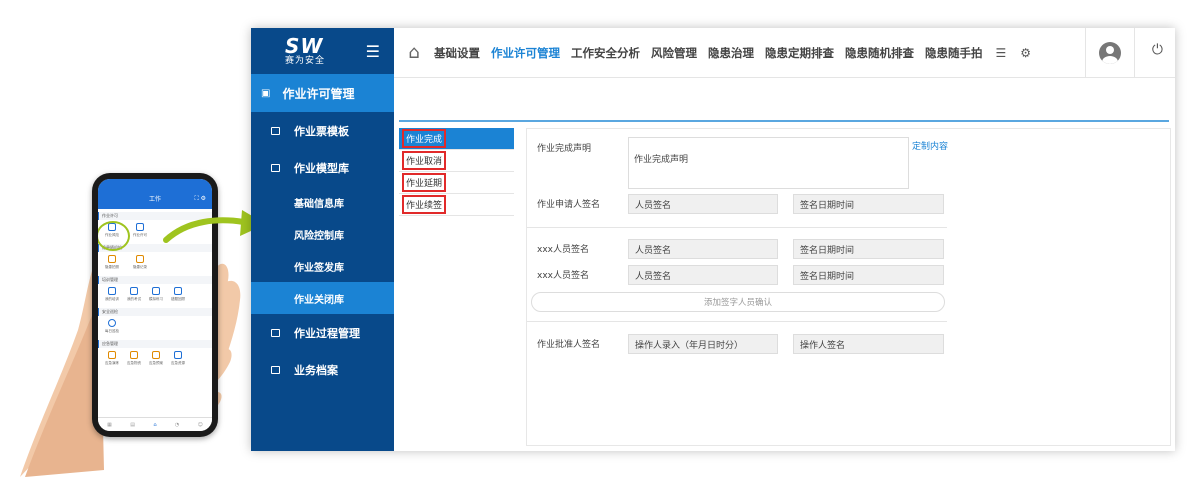  Describe the element at coordinates (424, 204) in the screenshot. I see `status-item-label: 作业续签` at that location.